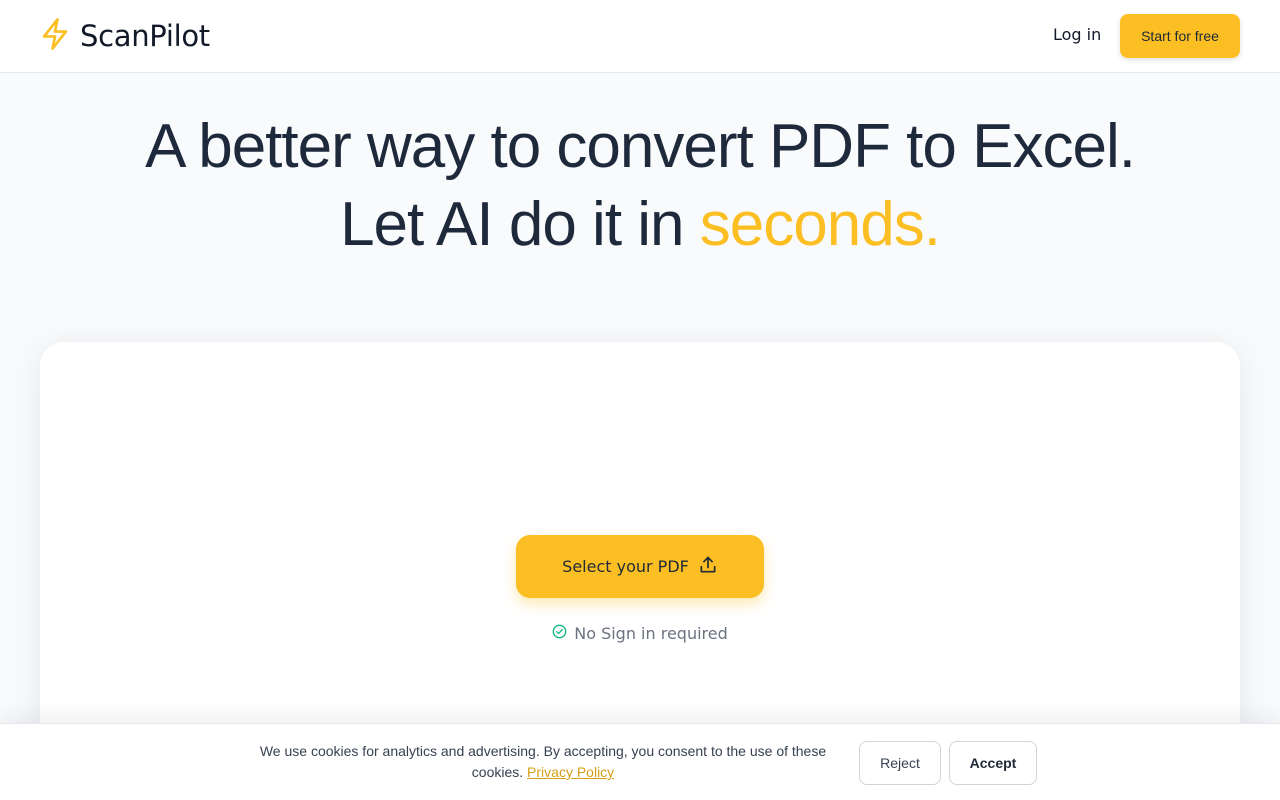  What do you see at coordinates (55, 36) in the screenshot?
I see `lightning-bolt-icon` at bounding box center [55, 36].